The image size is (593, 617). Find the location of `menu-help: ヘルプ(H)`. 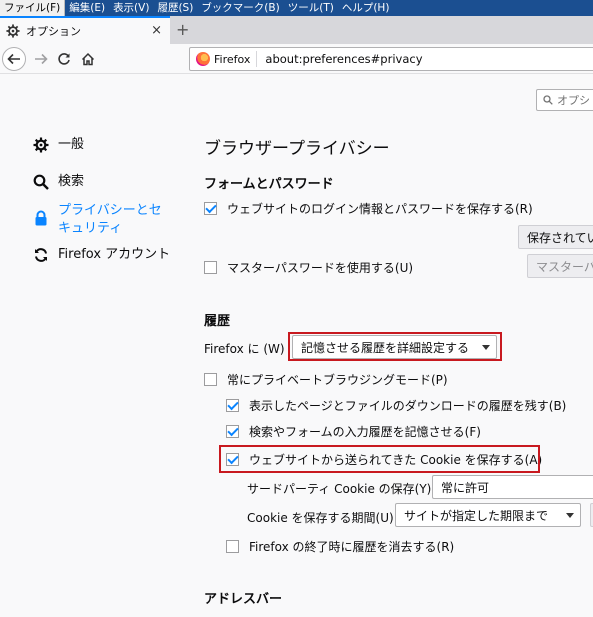

menu-help: ヘルプ(H) is located at coordinates (366, 8).